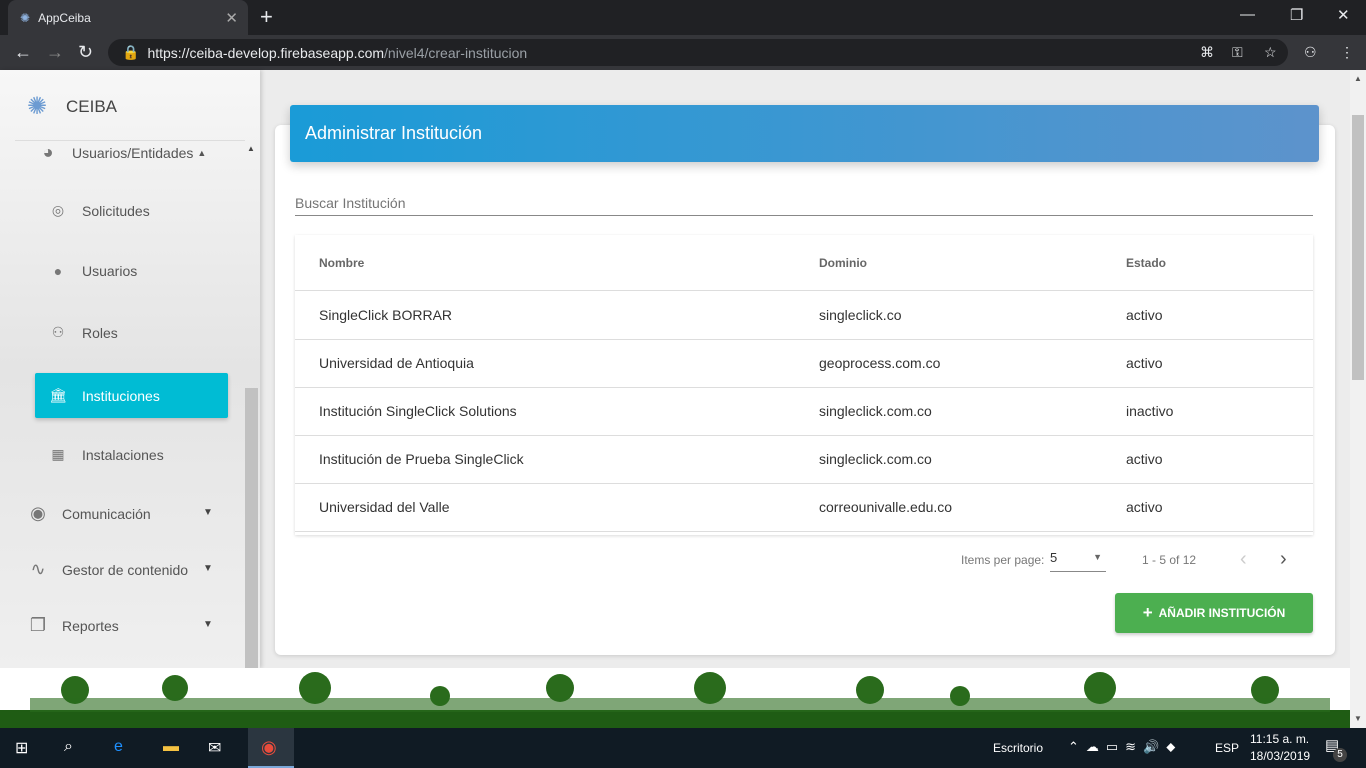  I want to click on tab-title: AppCeiba, so click(64, 17).